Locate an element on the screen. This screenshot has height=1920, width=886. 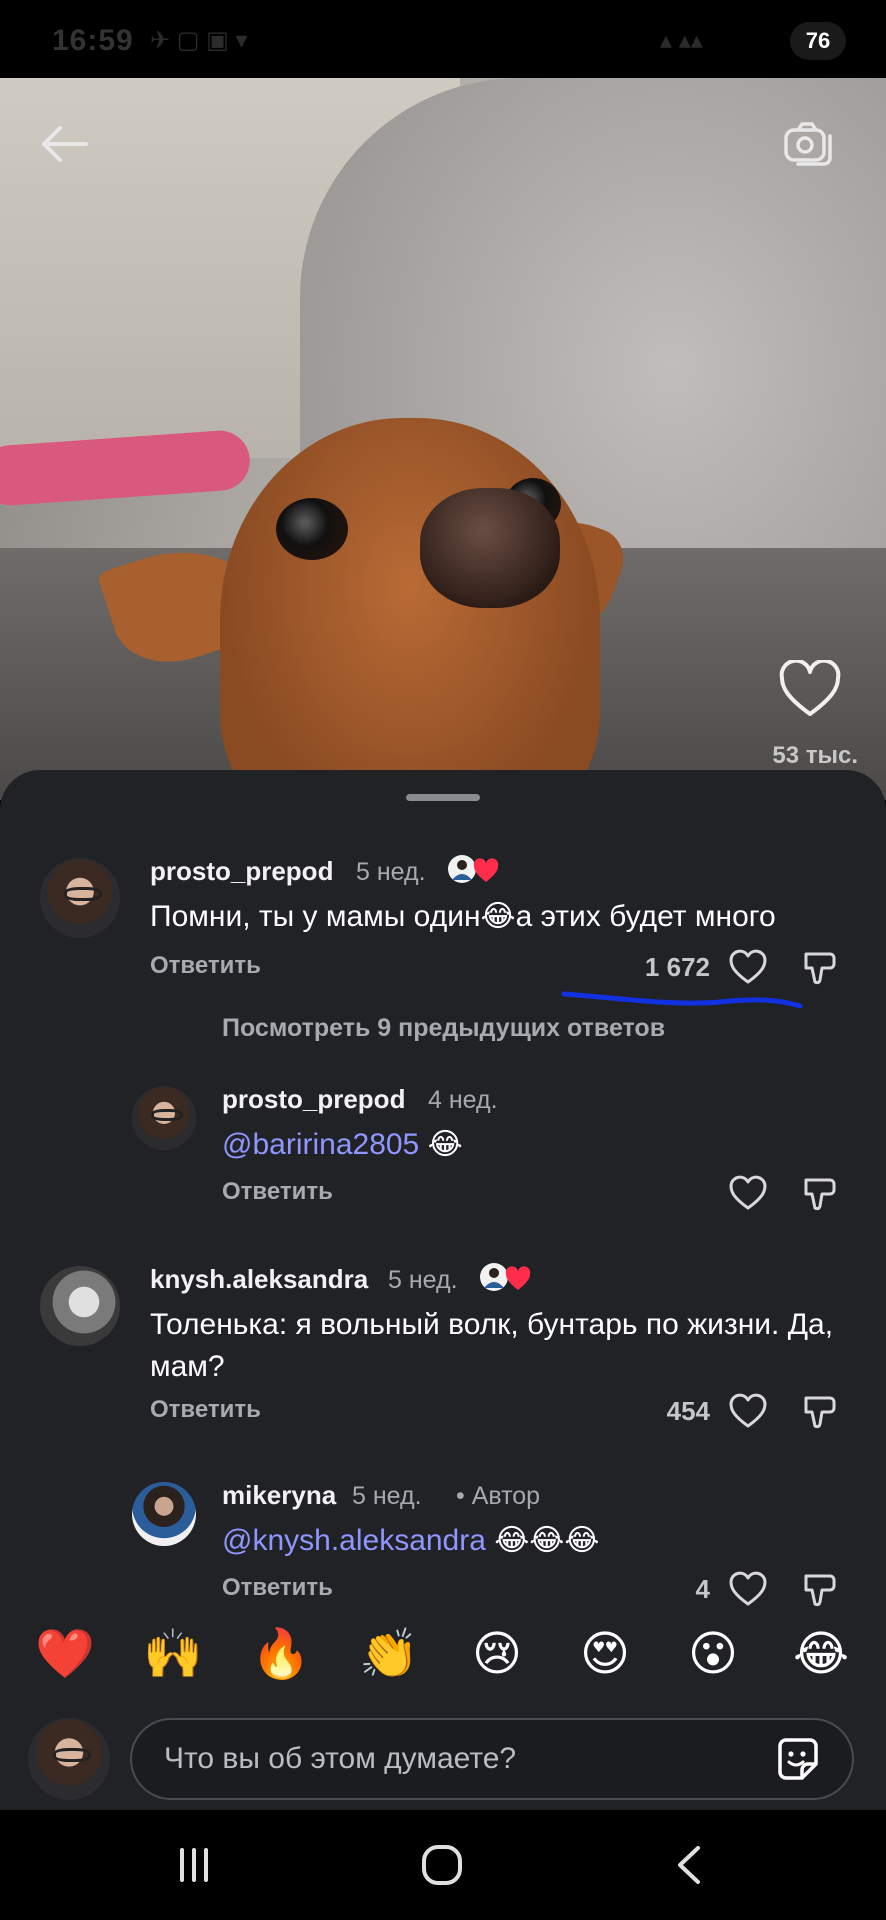
status-time: 16:59 is located at coordinates (93, 40).